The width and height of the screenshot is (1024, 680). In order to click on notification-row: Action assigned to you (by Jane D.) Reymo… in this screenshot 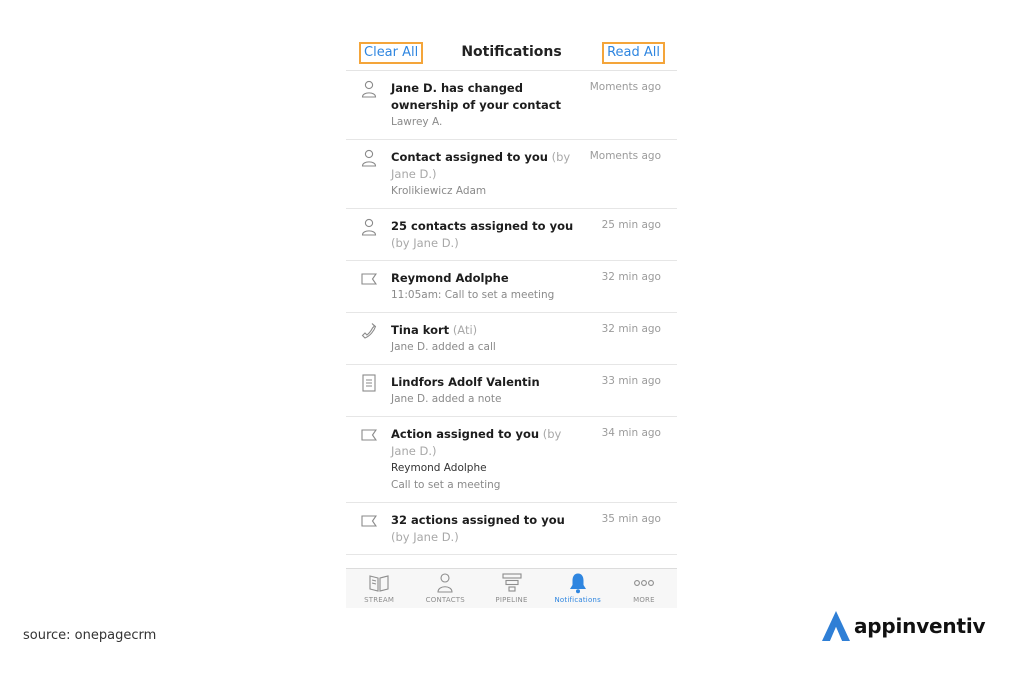, I will do `click(511, 460)`.